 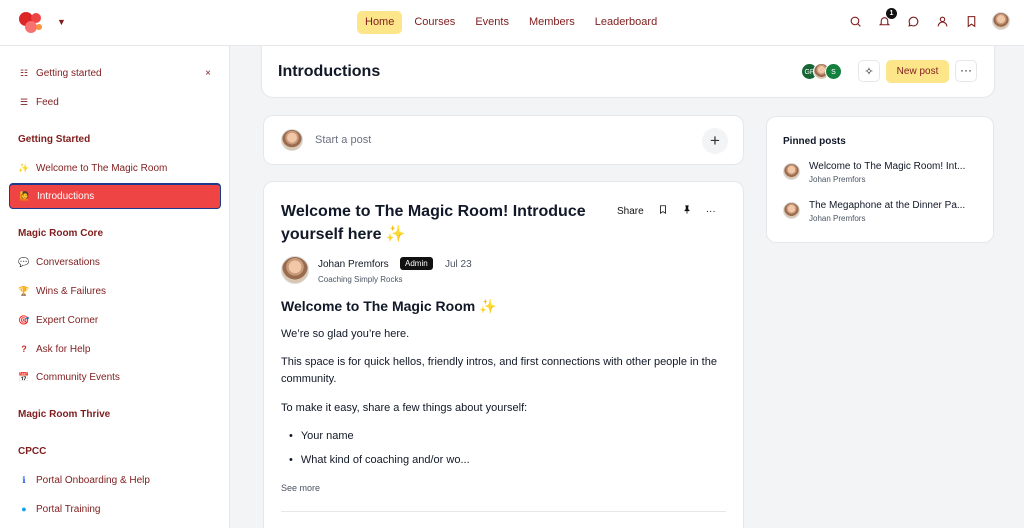 I want to click on body-paragraph: We’re so glad you’re here., so click(x=345, y=334).